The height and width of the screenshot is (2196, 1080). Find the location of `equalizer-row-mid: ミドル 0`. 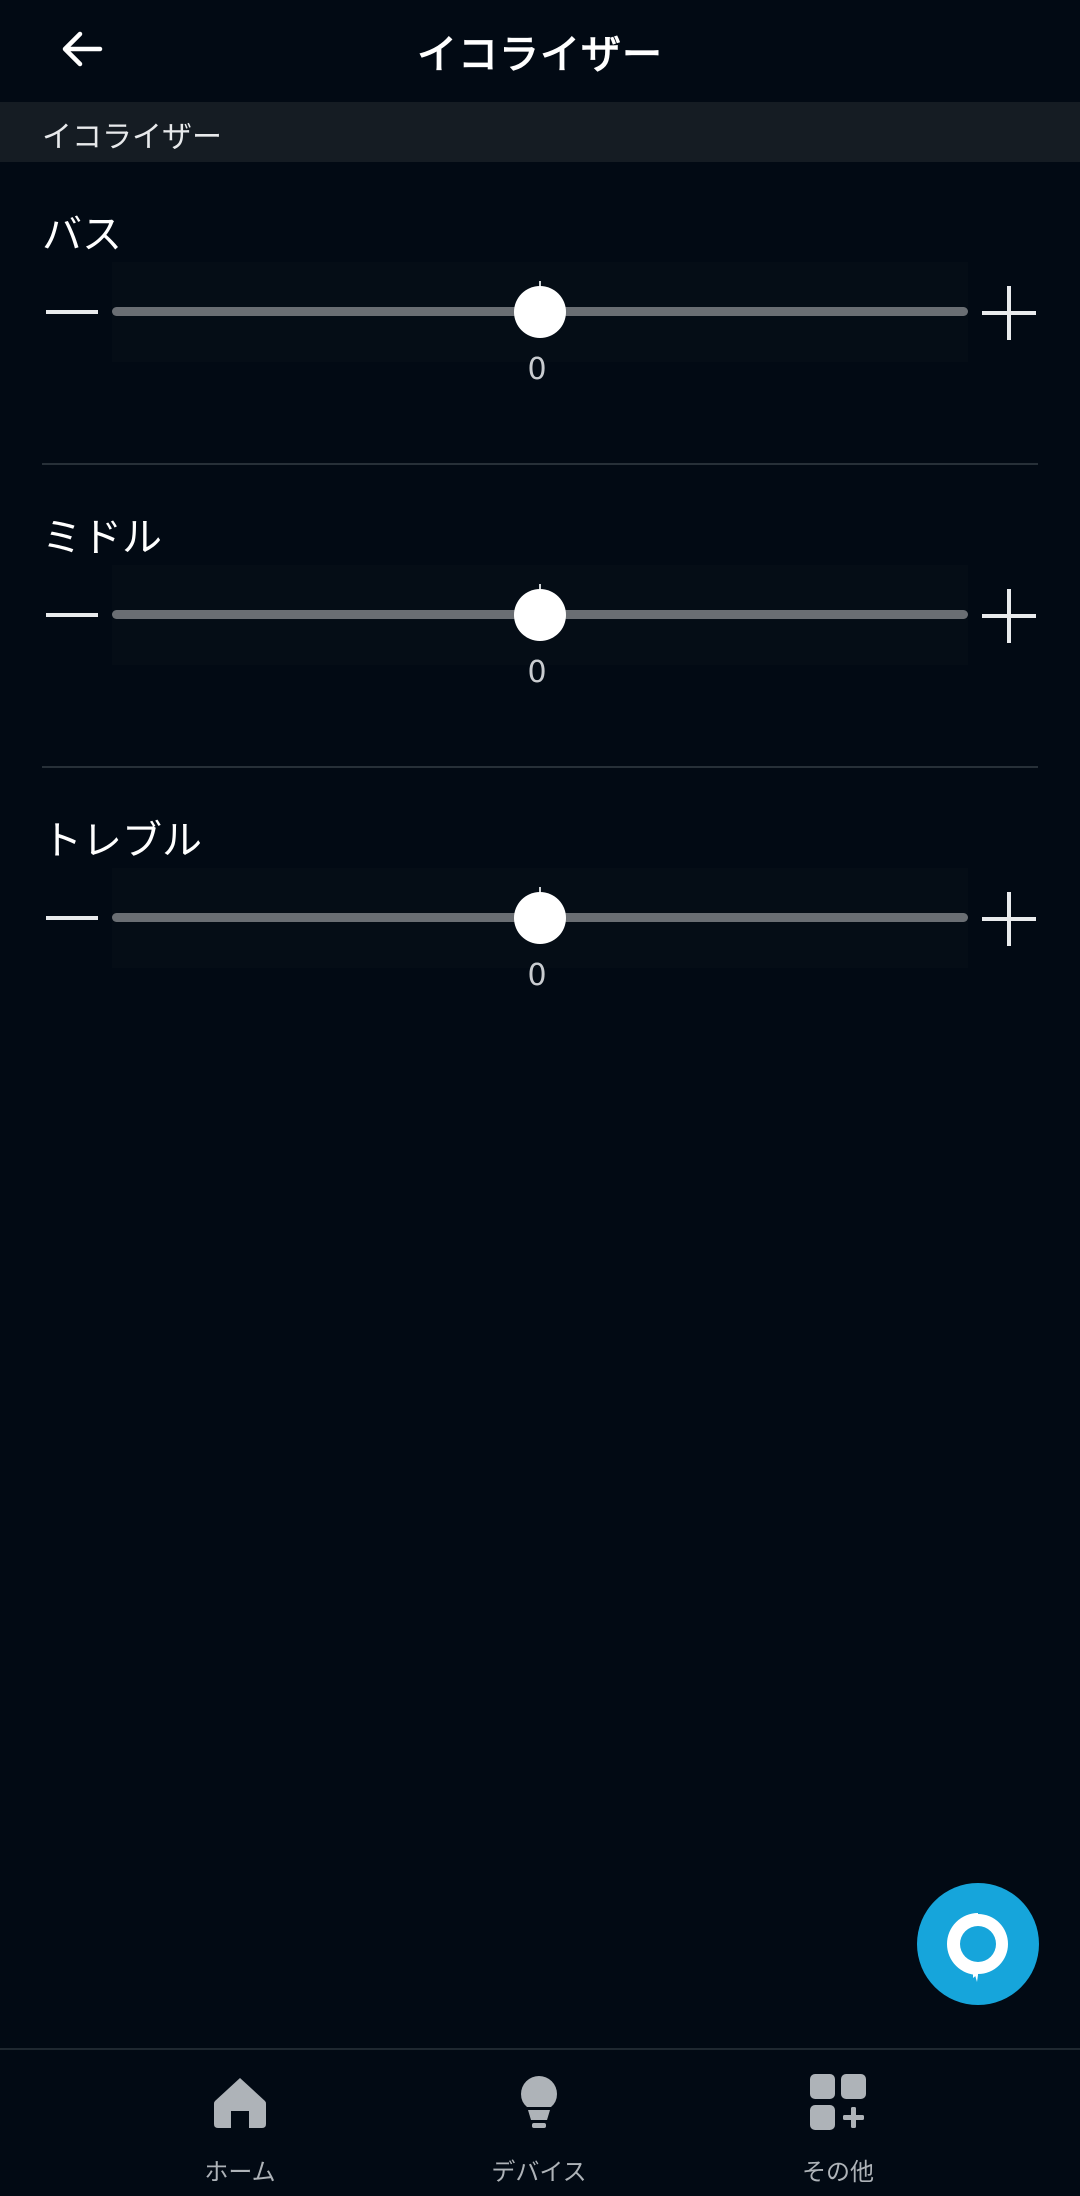

equalizer-row-mid: ミドル 0 is located at coordinates (540, 616).